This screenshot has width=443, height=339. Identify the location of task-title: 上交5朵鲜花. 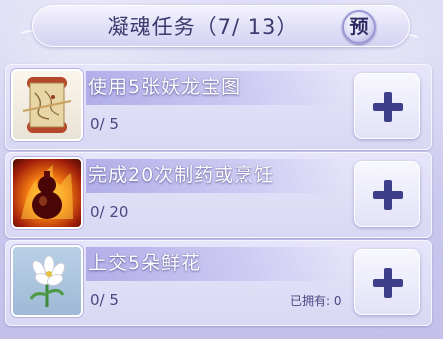
(145, 263).